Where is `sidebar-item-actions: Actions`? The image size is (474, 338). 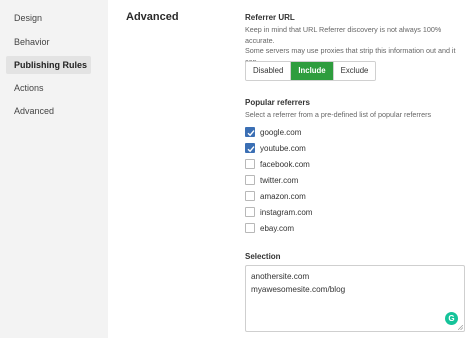
sidebar-item-actions: Actions is located at coordinates (48, 88).